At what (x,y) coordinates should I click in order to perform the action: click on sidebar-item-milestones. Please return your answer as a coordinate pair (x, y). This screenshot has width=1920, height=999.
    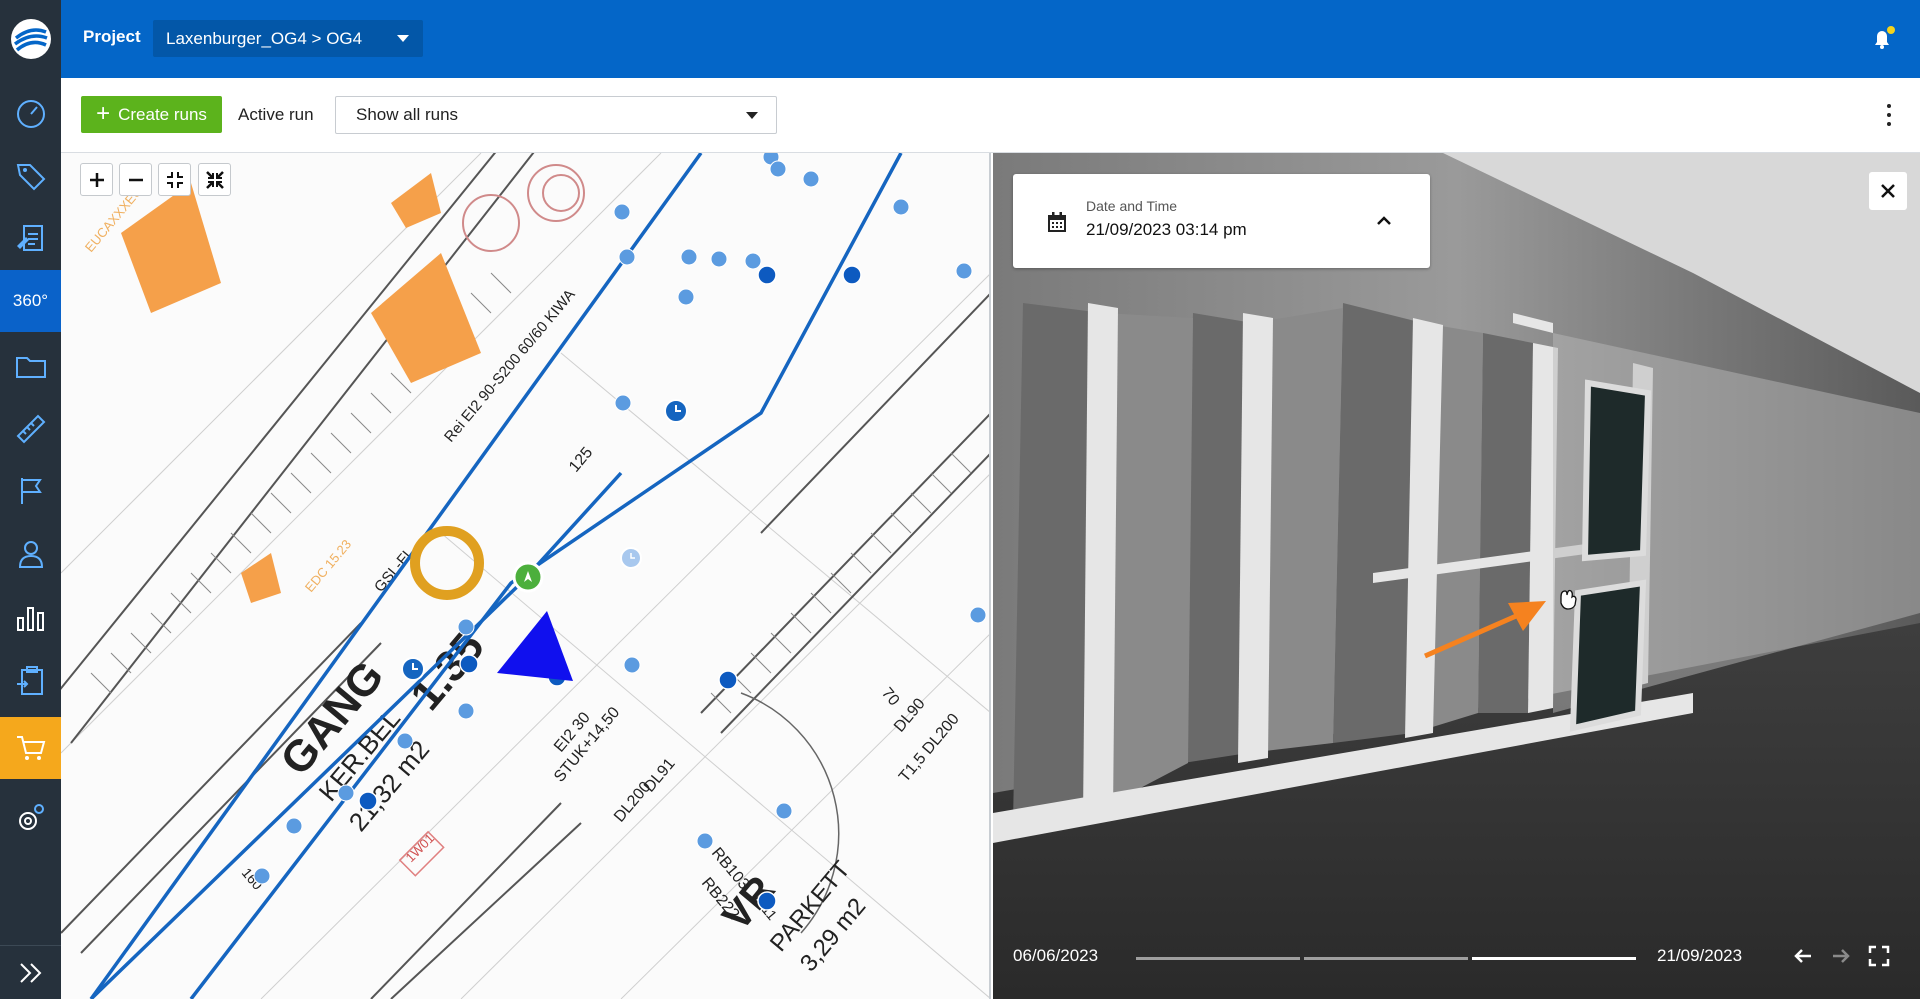
    Looking at the image, I should click on (30, 491).